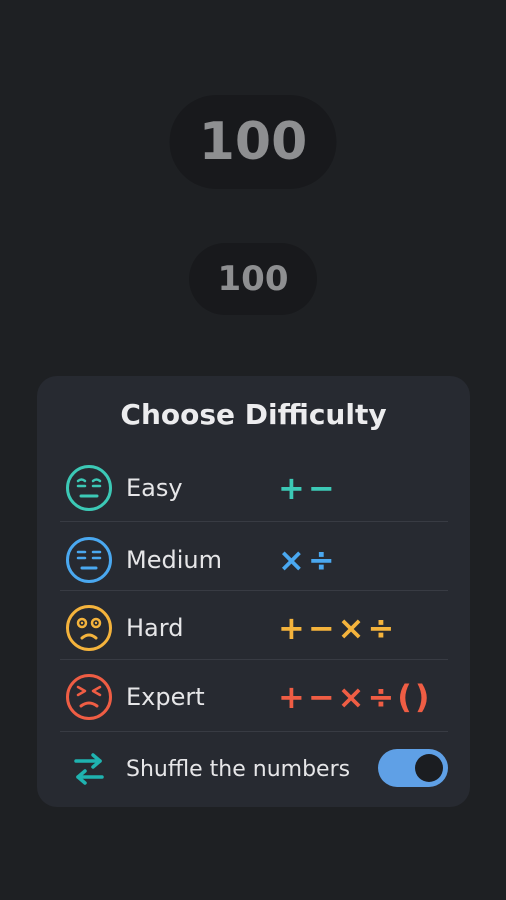  What do you see at coordinates (89, 488) in the screenshot?
I see `meh-face-icon` at bounding box center [89, 488].